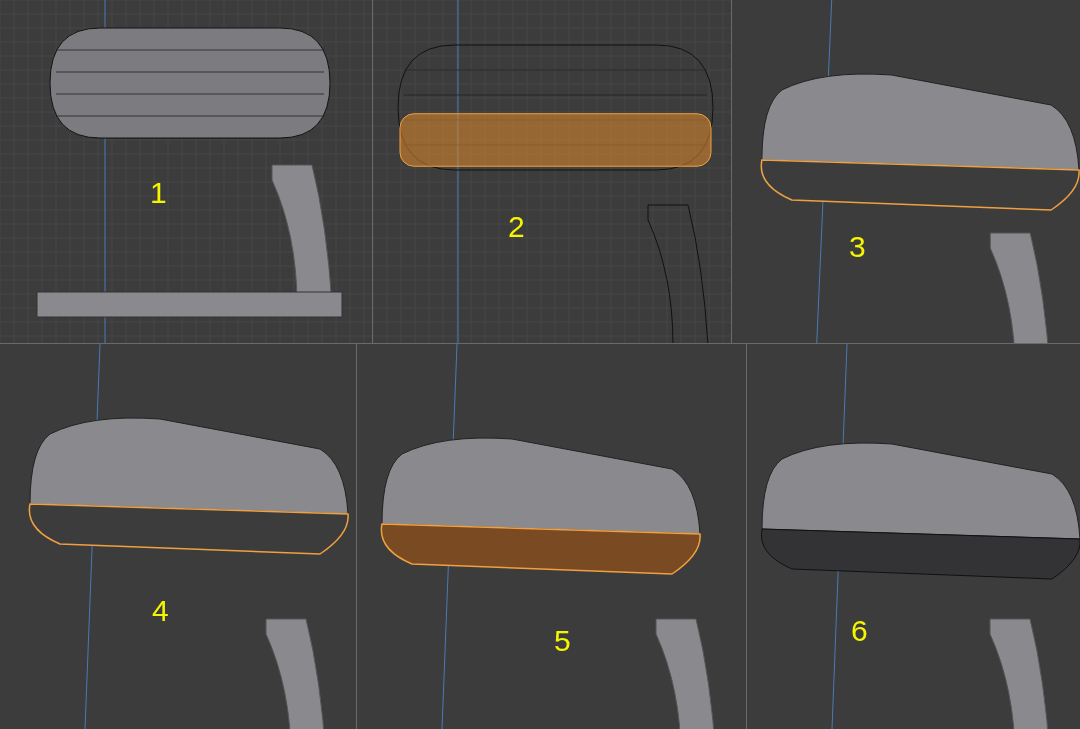 This screenshot has height=729, width=1080. Describe the element at coordinates (516, 227) in the screenshot. I see `step-number: 2` at that location.